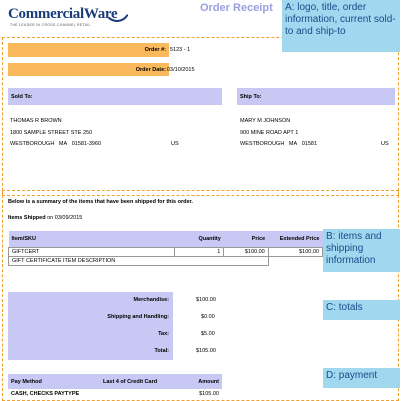 This screenshot has width=401, height=401. Describe the element at coordinates (295, 239) in the screenshot. I see `col-extended-price: Extended Price` at that location.